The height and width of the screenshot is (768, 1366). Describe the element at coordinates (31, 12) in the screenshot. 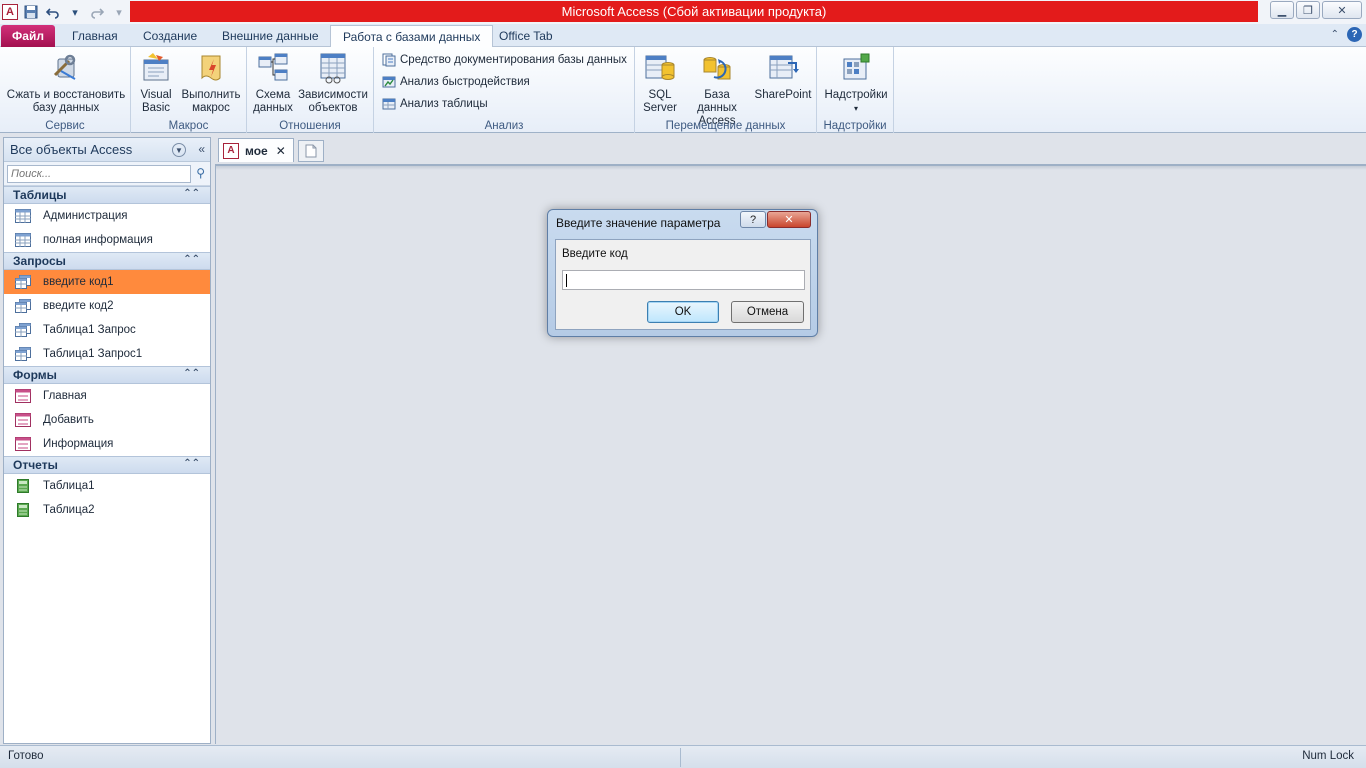

I see `save-icon` at that location.